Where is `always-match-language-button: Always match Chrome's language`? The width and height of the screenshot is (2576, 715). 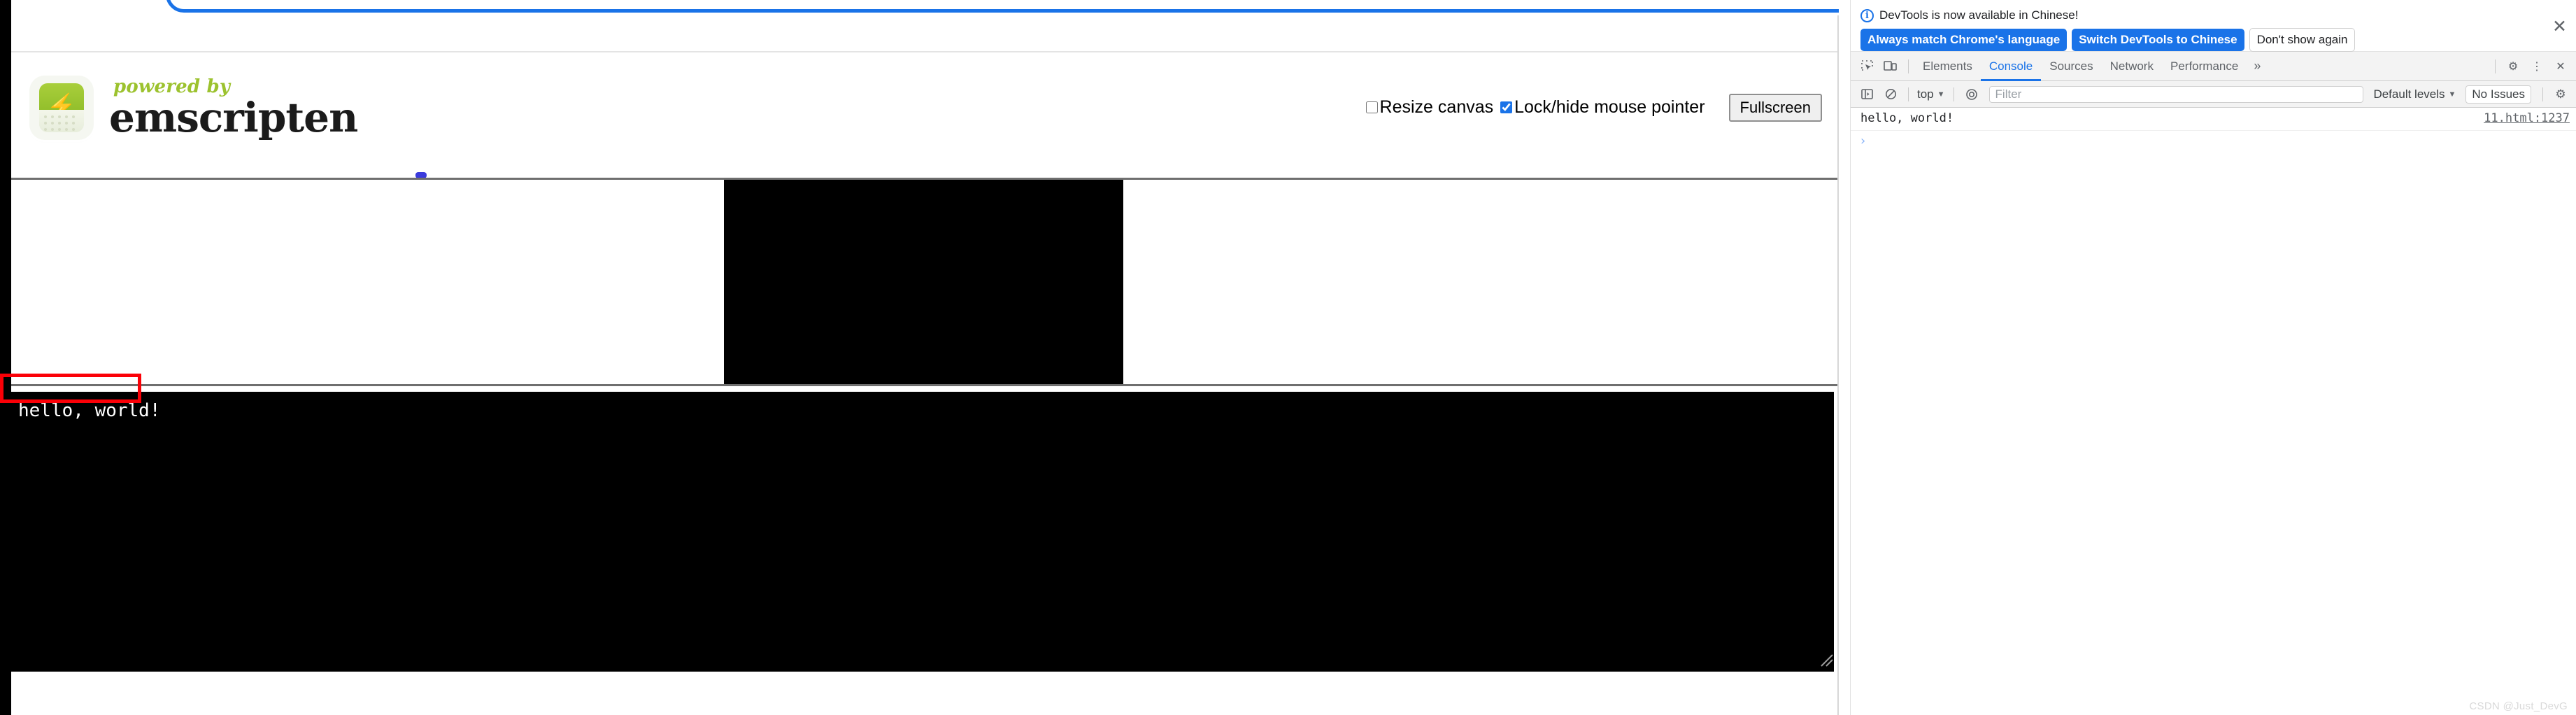 always-match-language-button: Always match Chrome's language is located at coordinates (1964, 40).